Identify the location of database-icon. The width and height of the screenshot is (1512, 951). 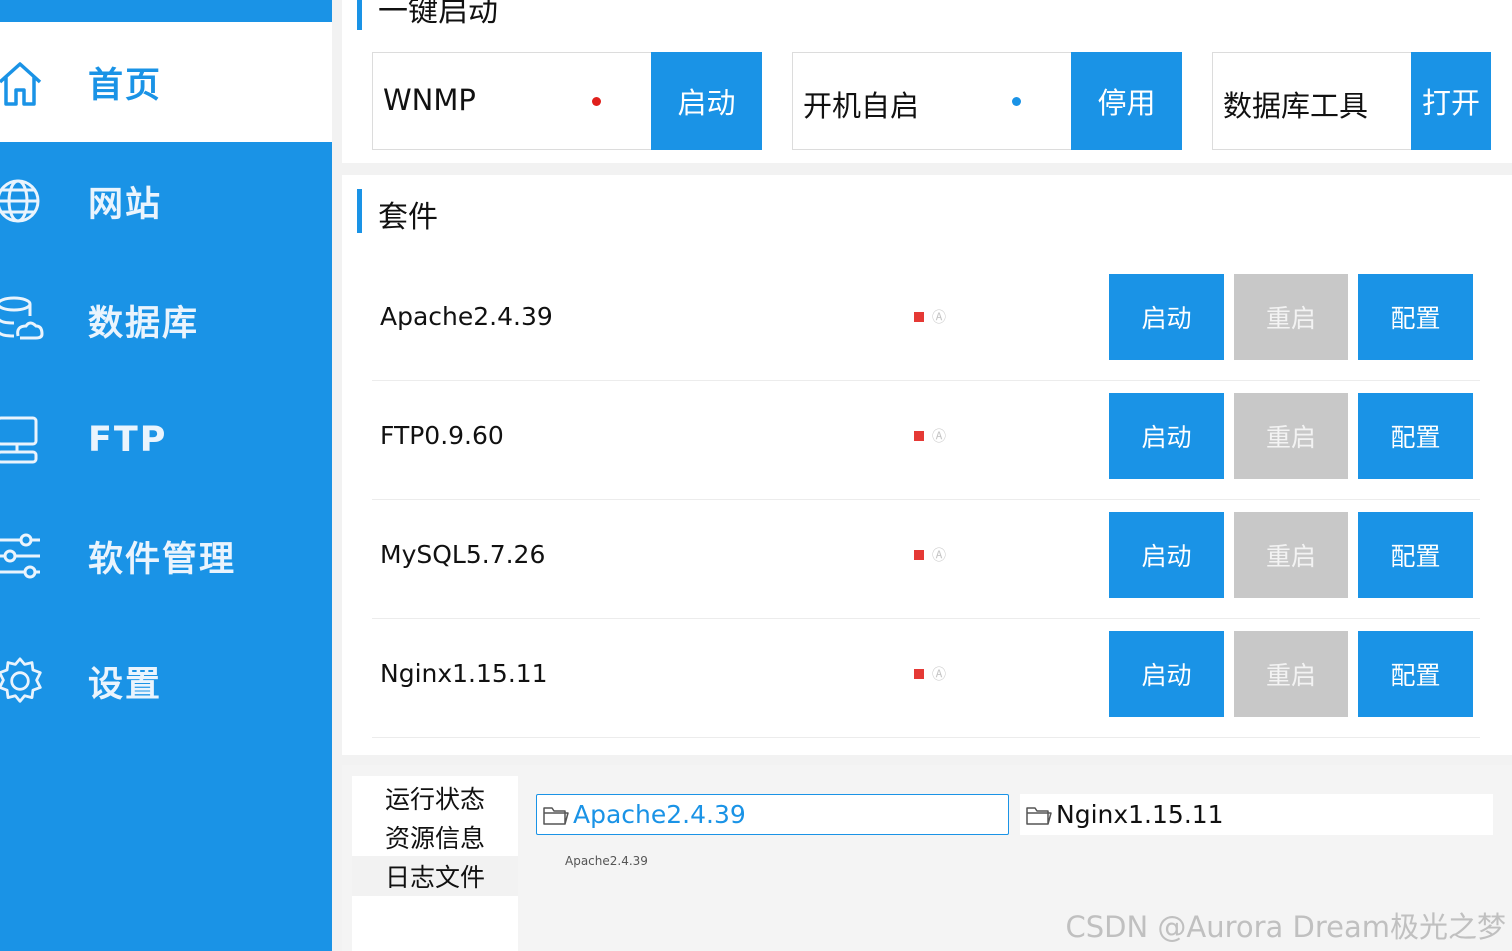
(22, 320).